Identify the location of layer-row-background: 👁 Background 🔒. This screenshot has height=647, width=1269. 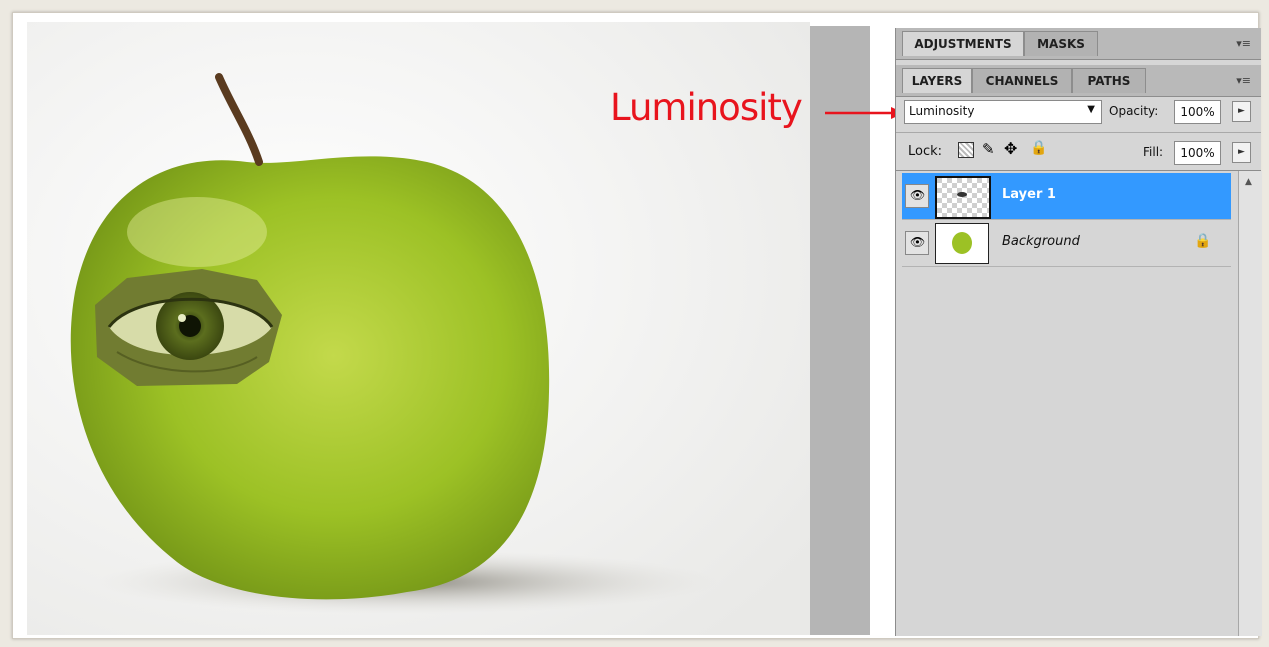
(1066, 243).